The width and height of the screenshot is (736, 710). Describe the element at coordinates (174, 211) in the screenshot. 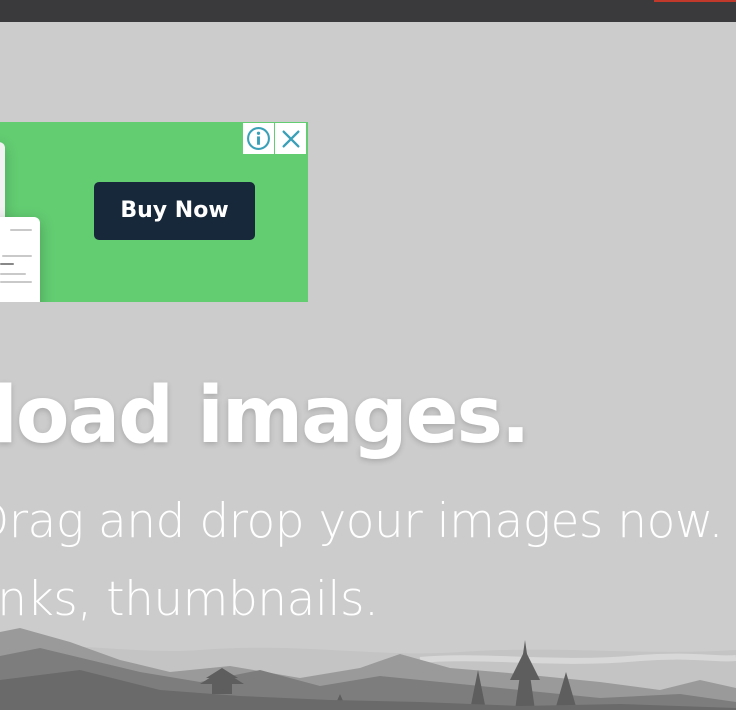

I see `buy-now-button: Buy Now` at that location.